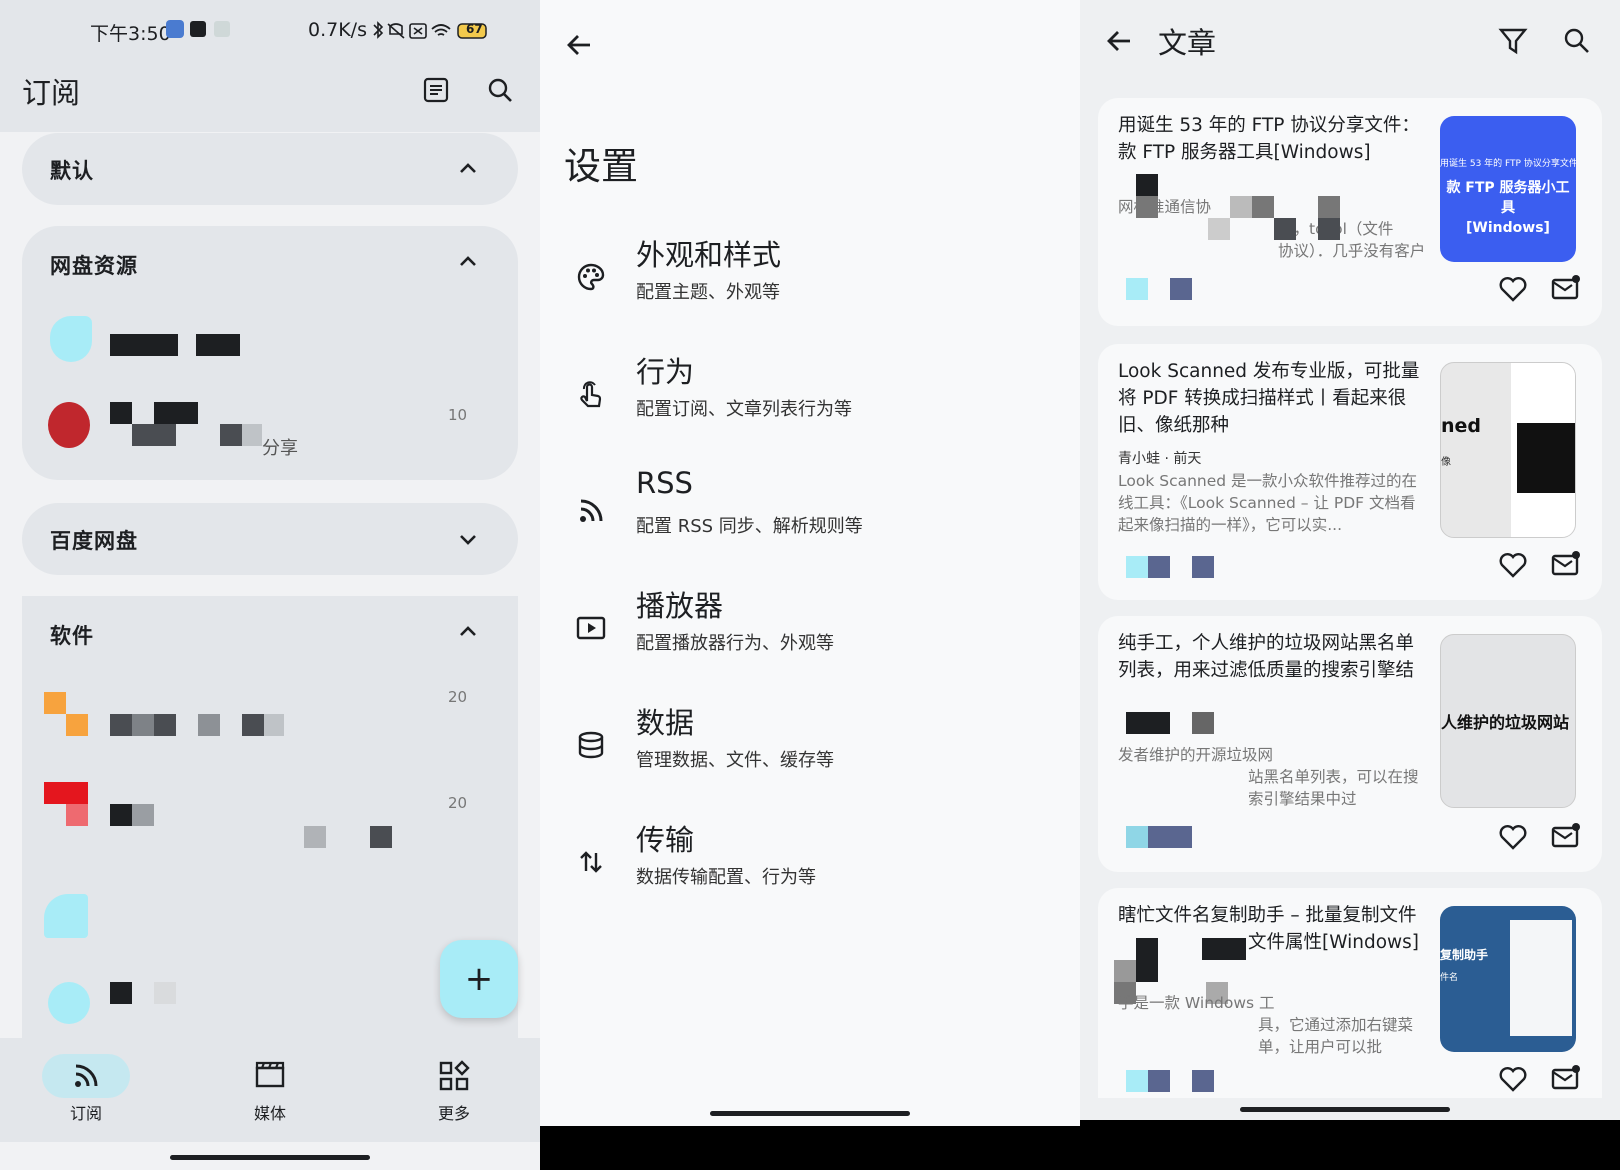 The height and width of the screenshot is (1170, 1620). I want to click on group-label: 百度网盘, so click(94, 541).